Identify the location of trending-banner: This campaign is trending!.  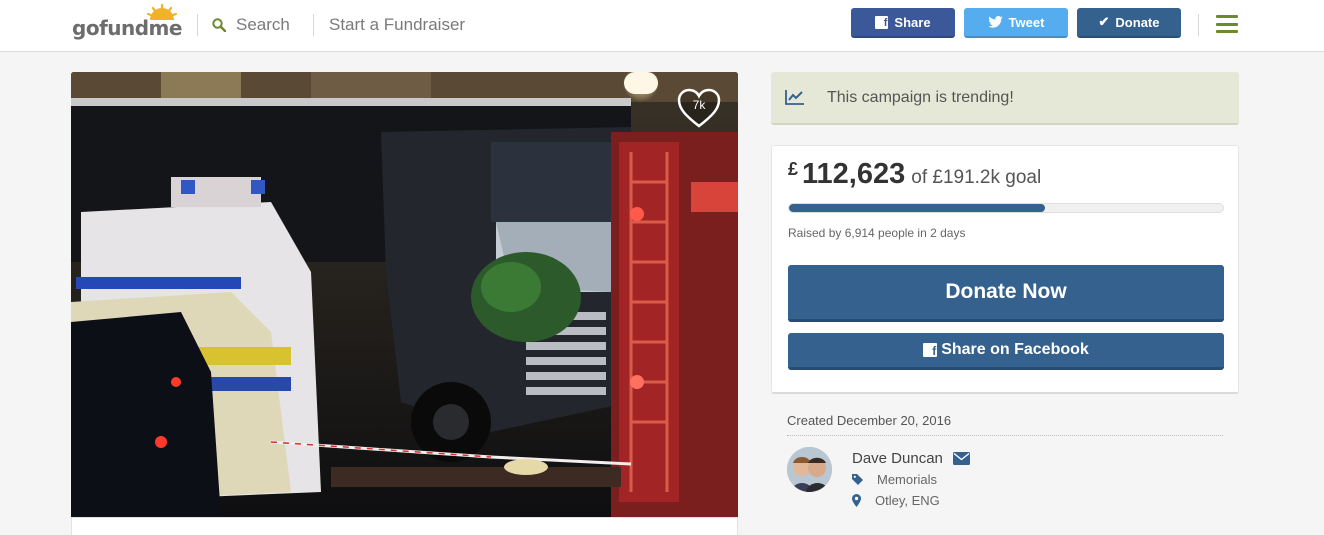
(1005, 98).